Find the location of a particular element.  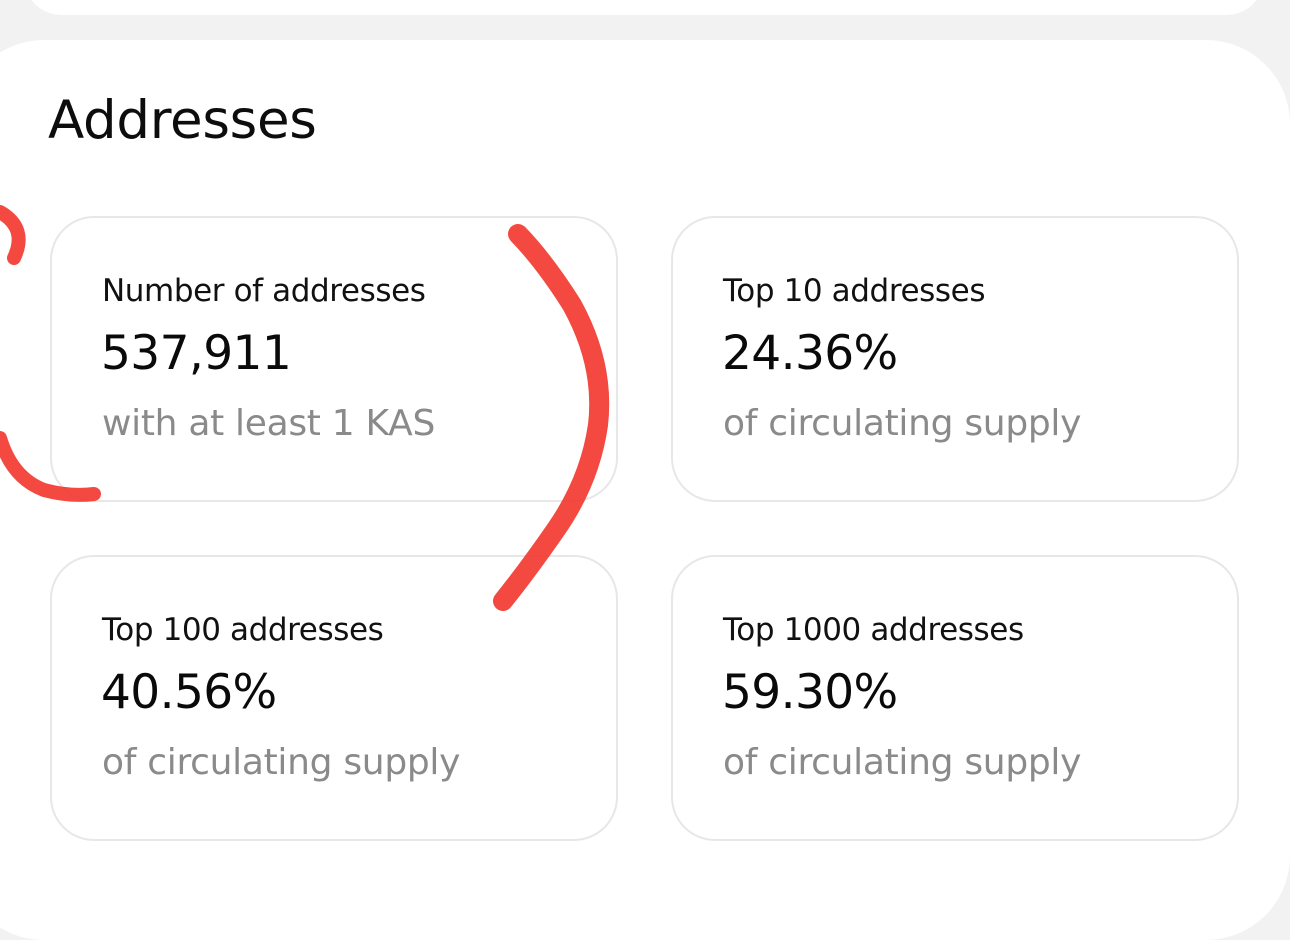

stat-value: 40.56% is located at coordinates (189, 692).